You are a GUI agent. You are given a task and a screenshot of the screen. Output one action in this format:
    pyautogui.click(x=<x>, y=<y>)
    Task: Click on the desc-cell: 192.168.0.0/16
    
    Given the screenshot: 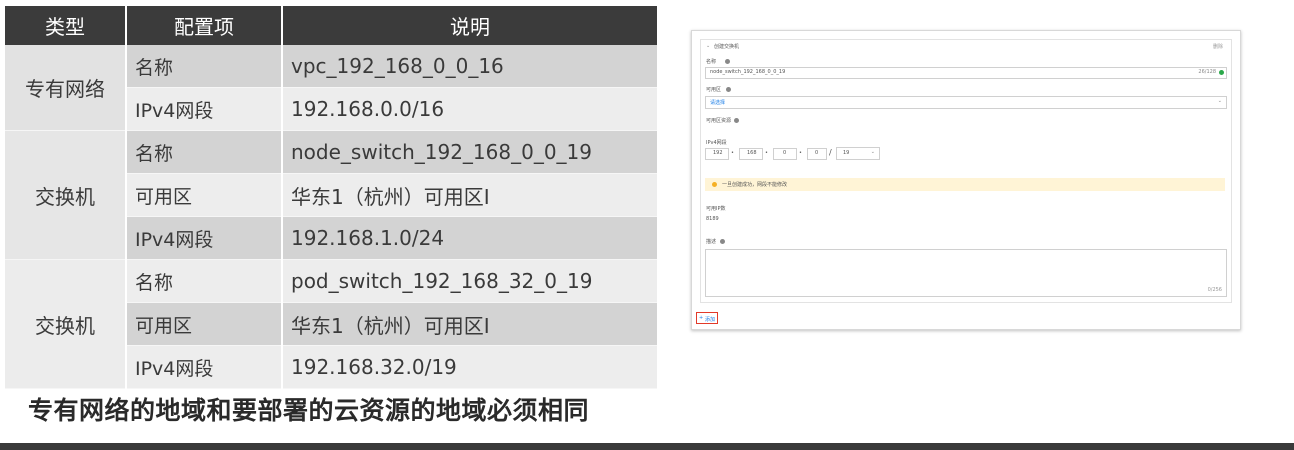 What is the action you would take?
    pyautogui.click(x=469, y=109)
    